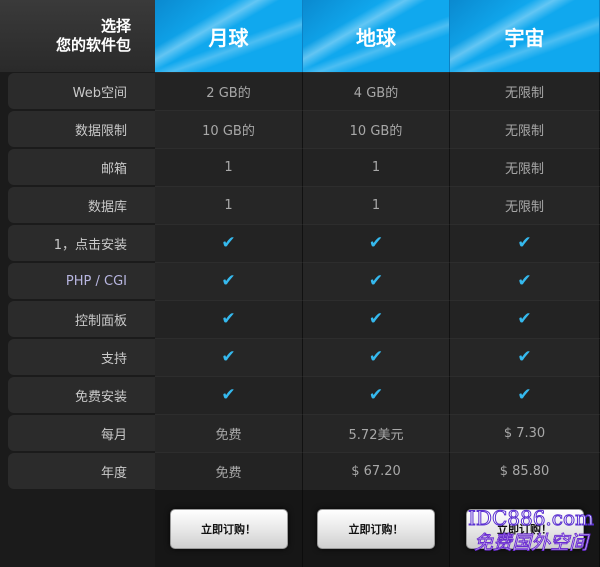 The image size is (600, 567). What do you see at coordinates (525, 433) in the screenshot?
I see `cell-monthly-universe: $ 7.30` at bounding box center [525, 433].